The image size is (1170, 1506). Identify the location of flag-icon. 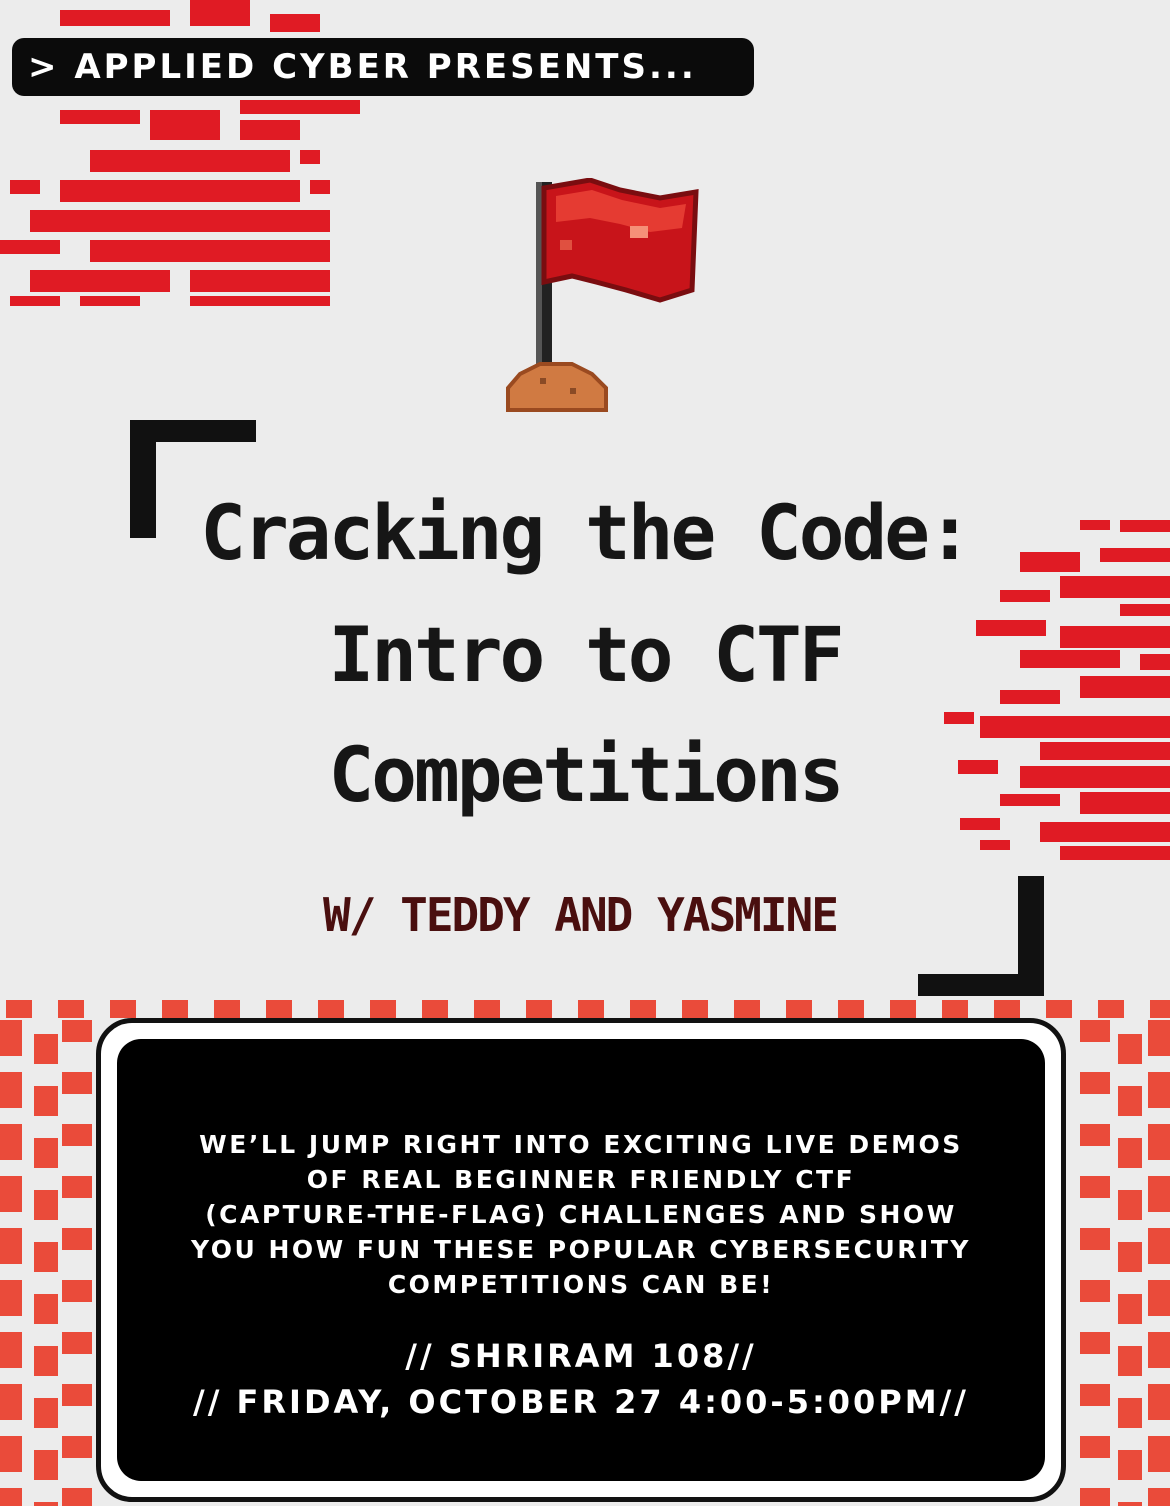
(602, 295).